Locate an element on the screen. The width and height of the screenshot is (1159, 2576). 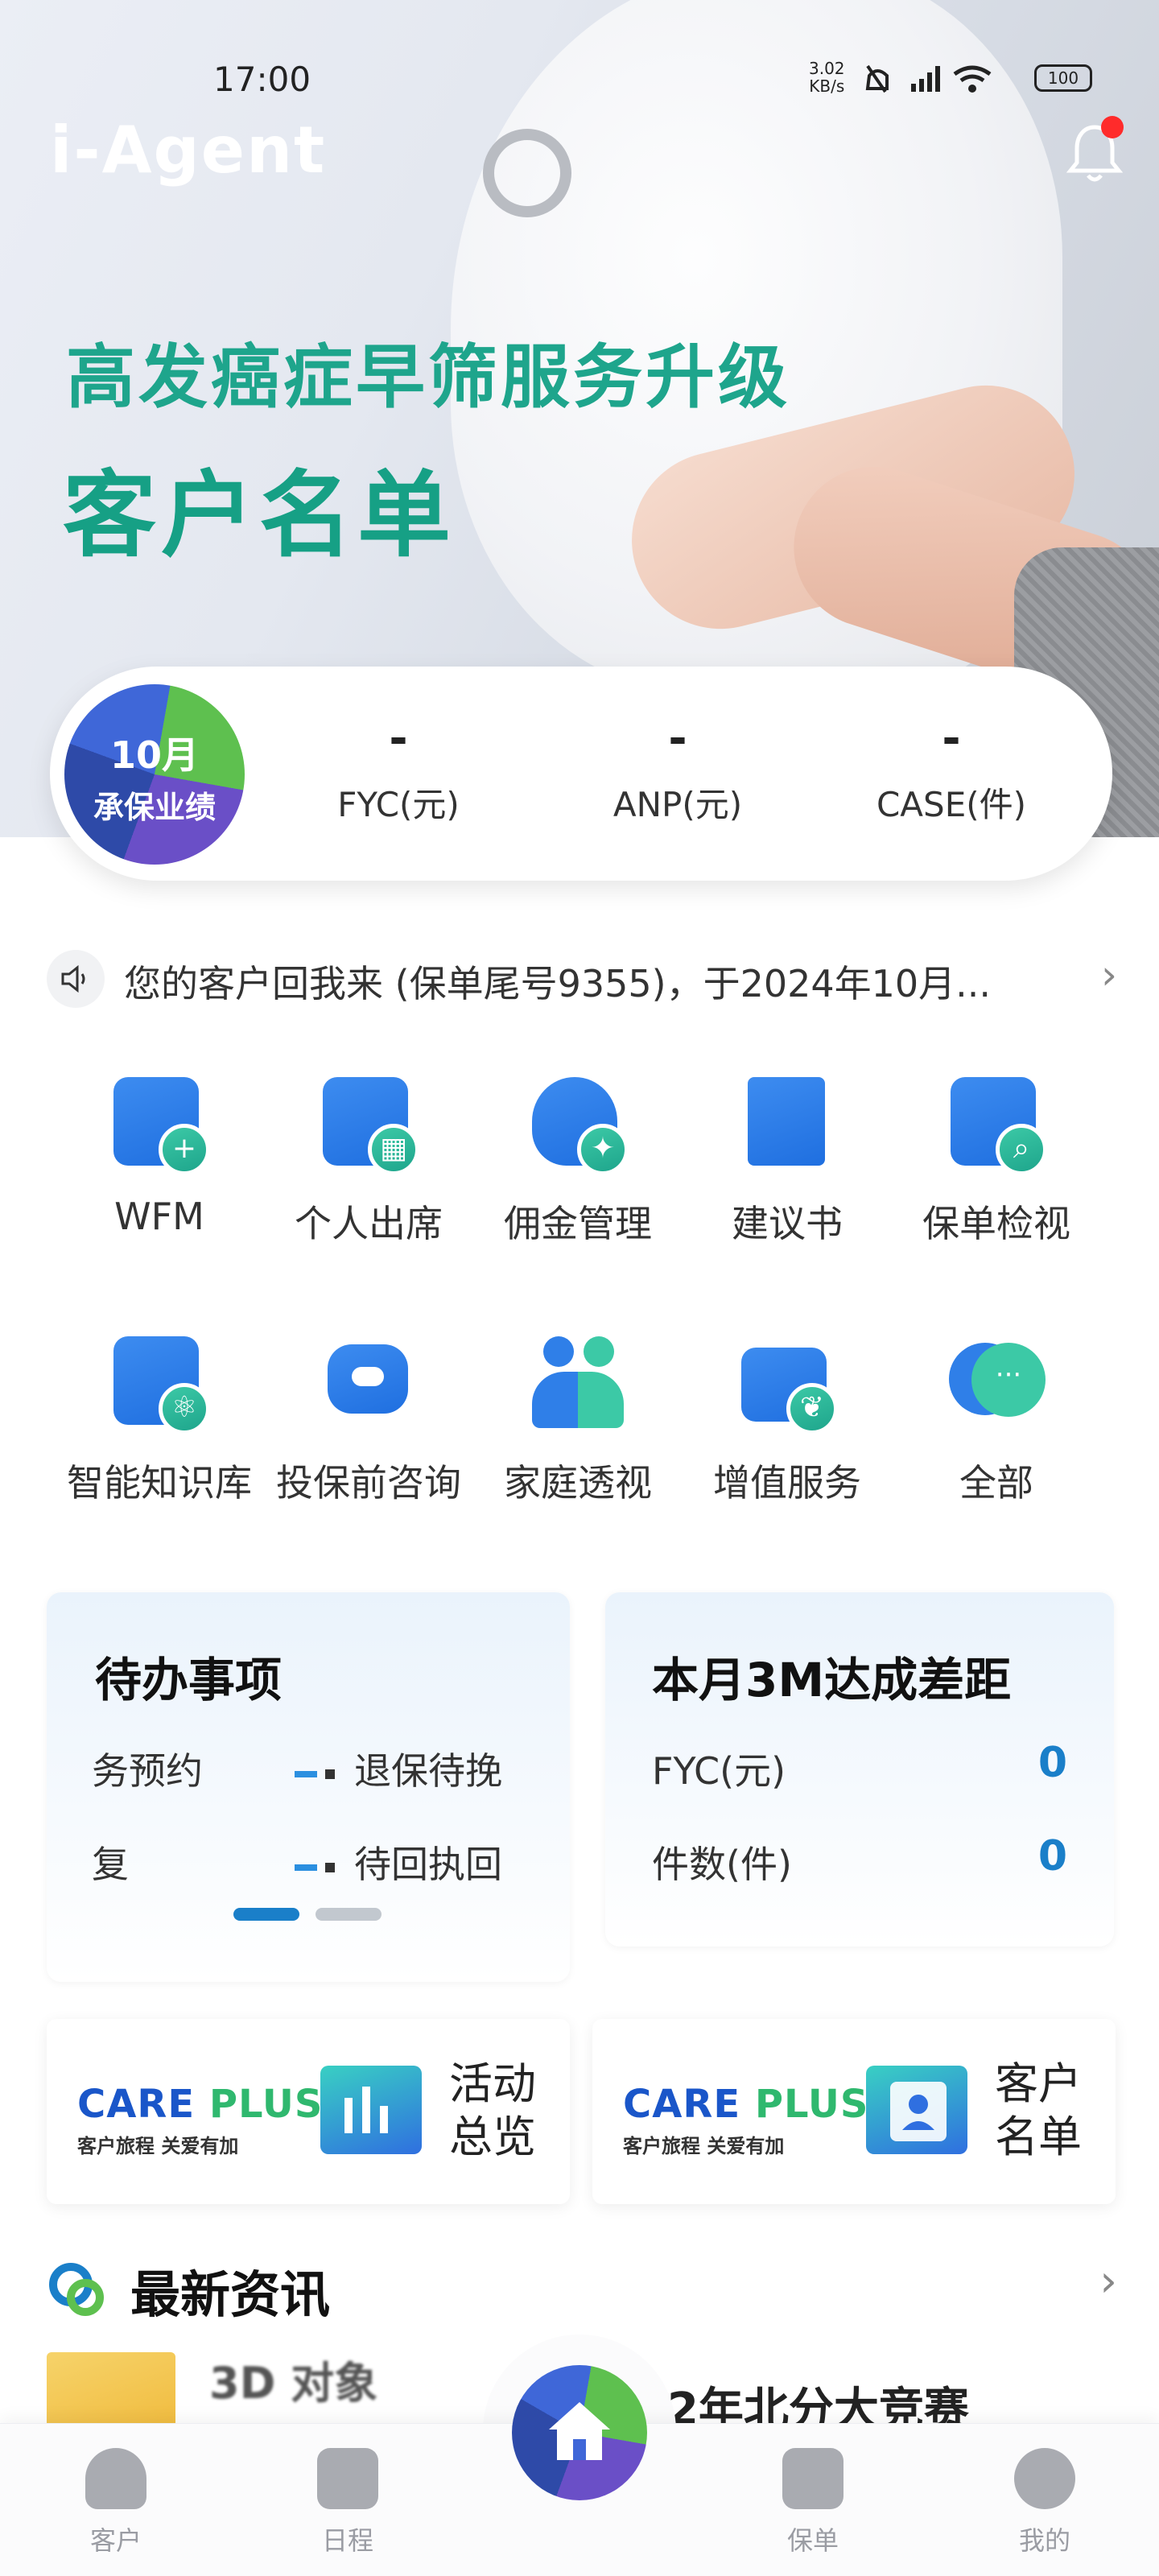
banner-subheadline: 客户名单 is located at coordinates (259, 515).